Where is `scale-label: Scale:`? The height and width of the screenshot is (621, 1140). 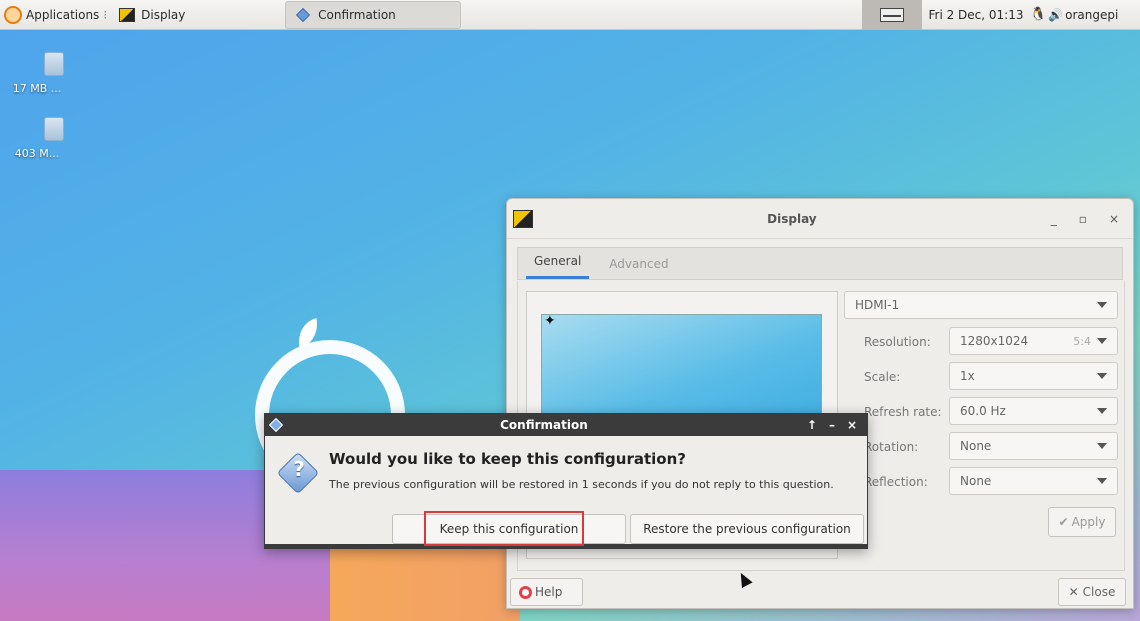
scale-label: Scale: is located at coordinates (882, 377).